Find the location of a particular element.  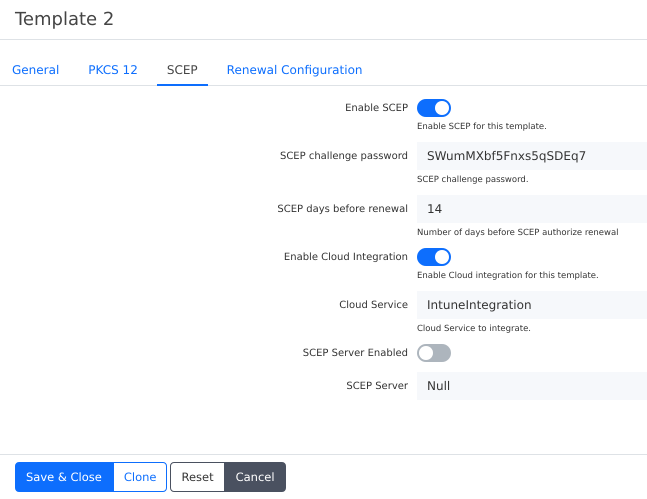

dialog-title: Template 2 is located at coordinates (64, 19).